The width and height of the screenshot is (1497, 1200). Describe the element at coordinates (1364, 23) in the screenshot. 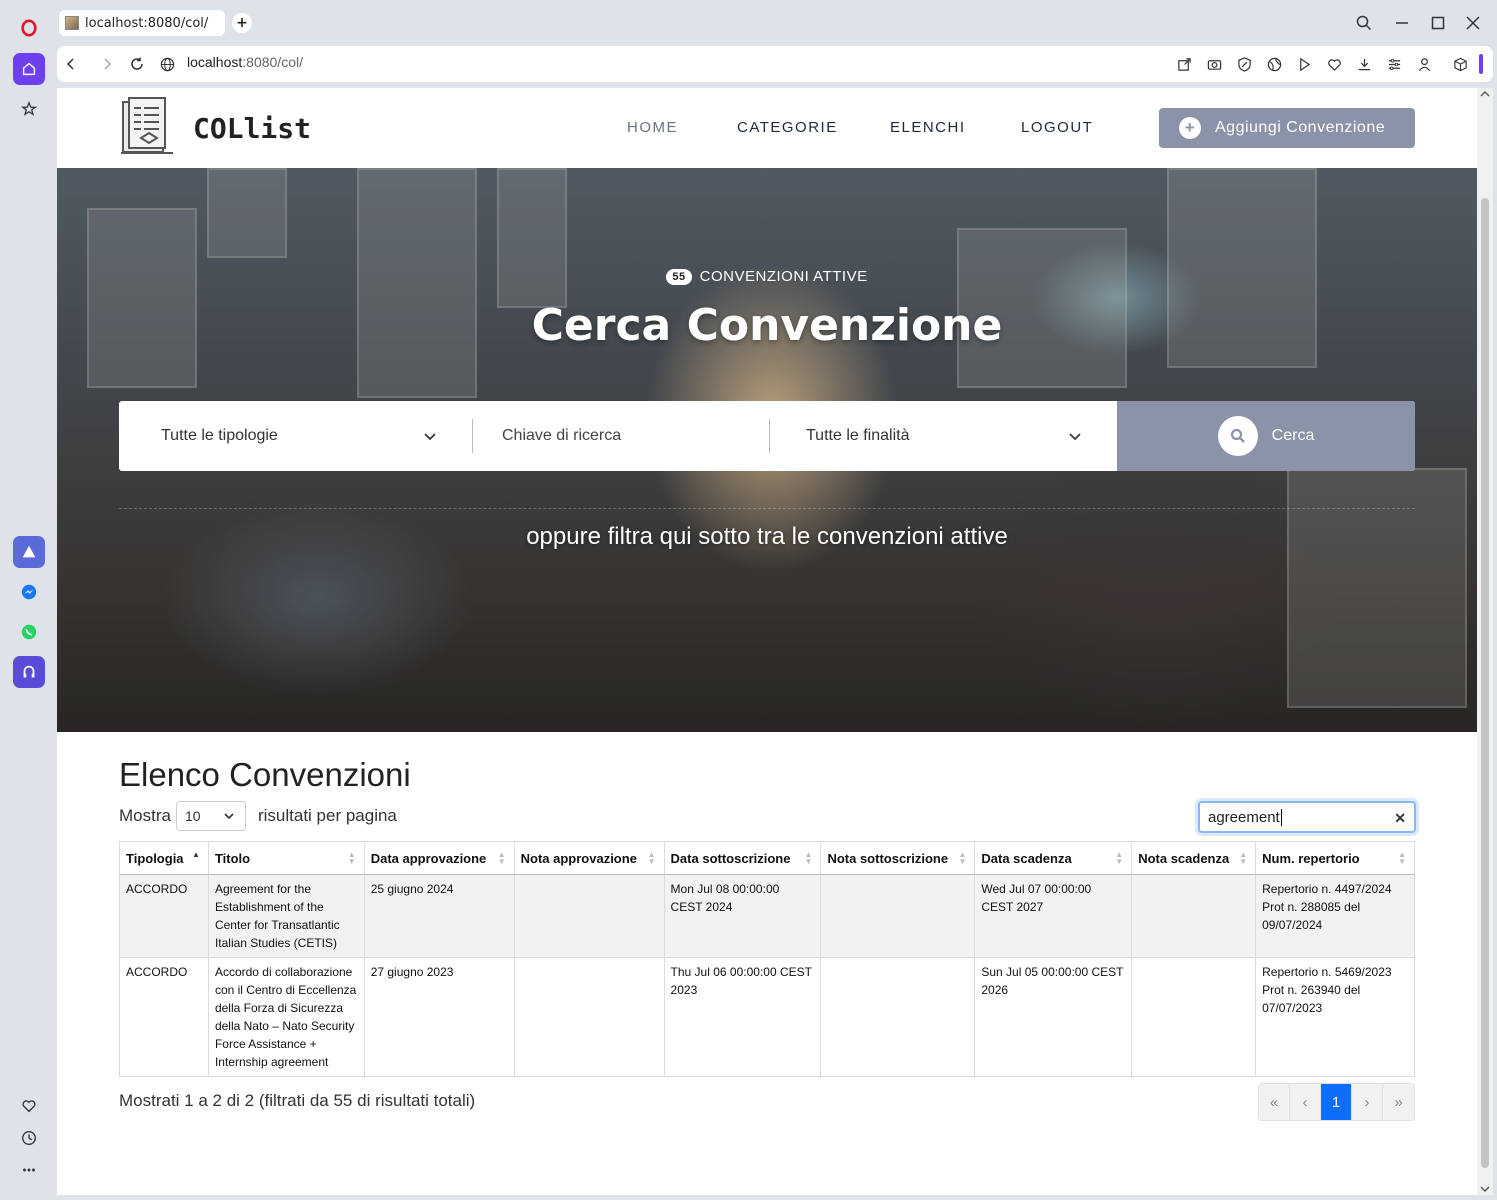

I see `search-tabs-icon` at that location.